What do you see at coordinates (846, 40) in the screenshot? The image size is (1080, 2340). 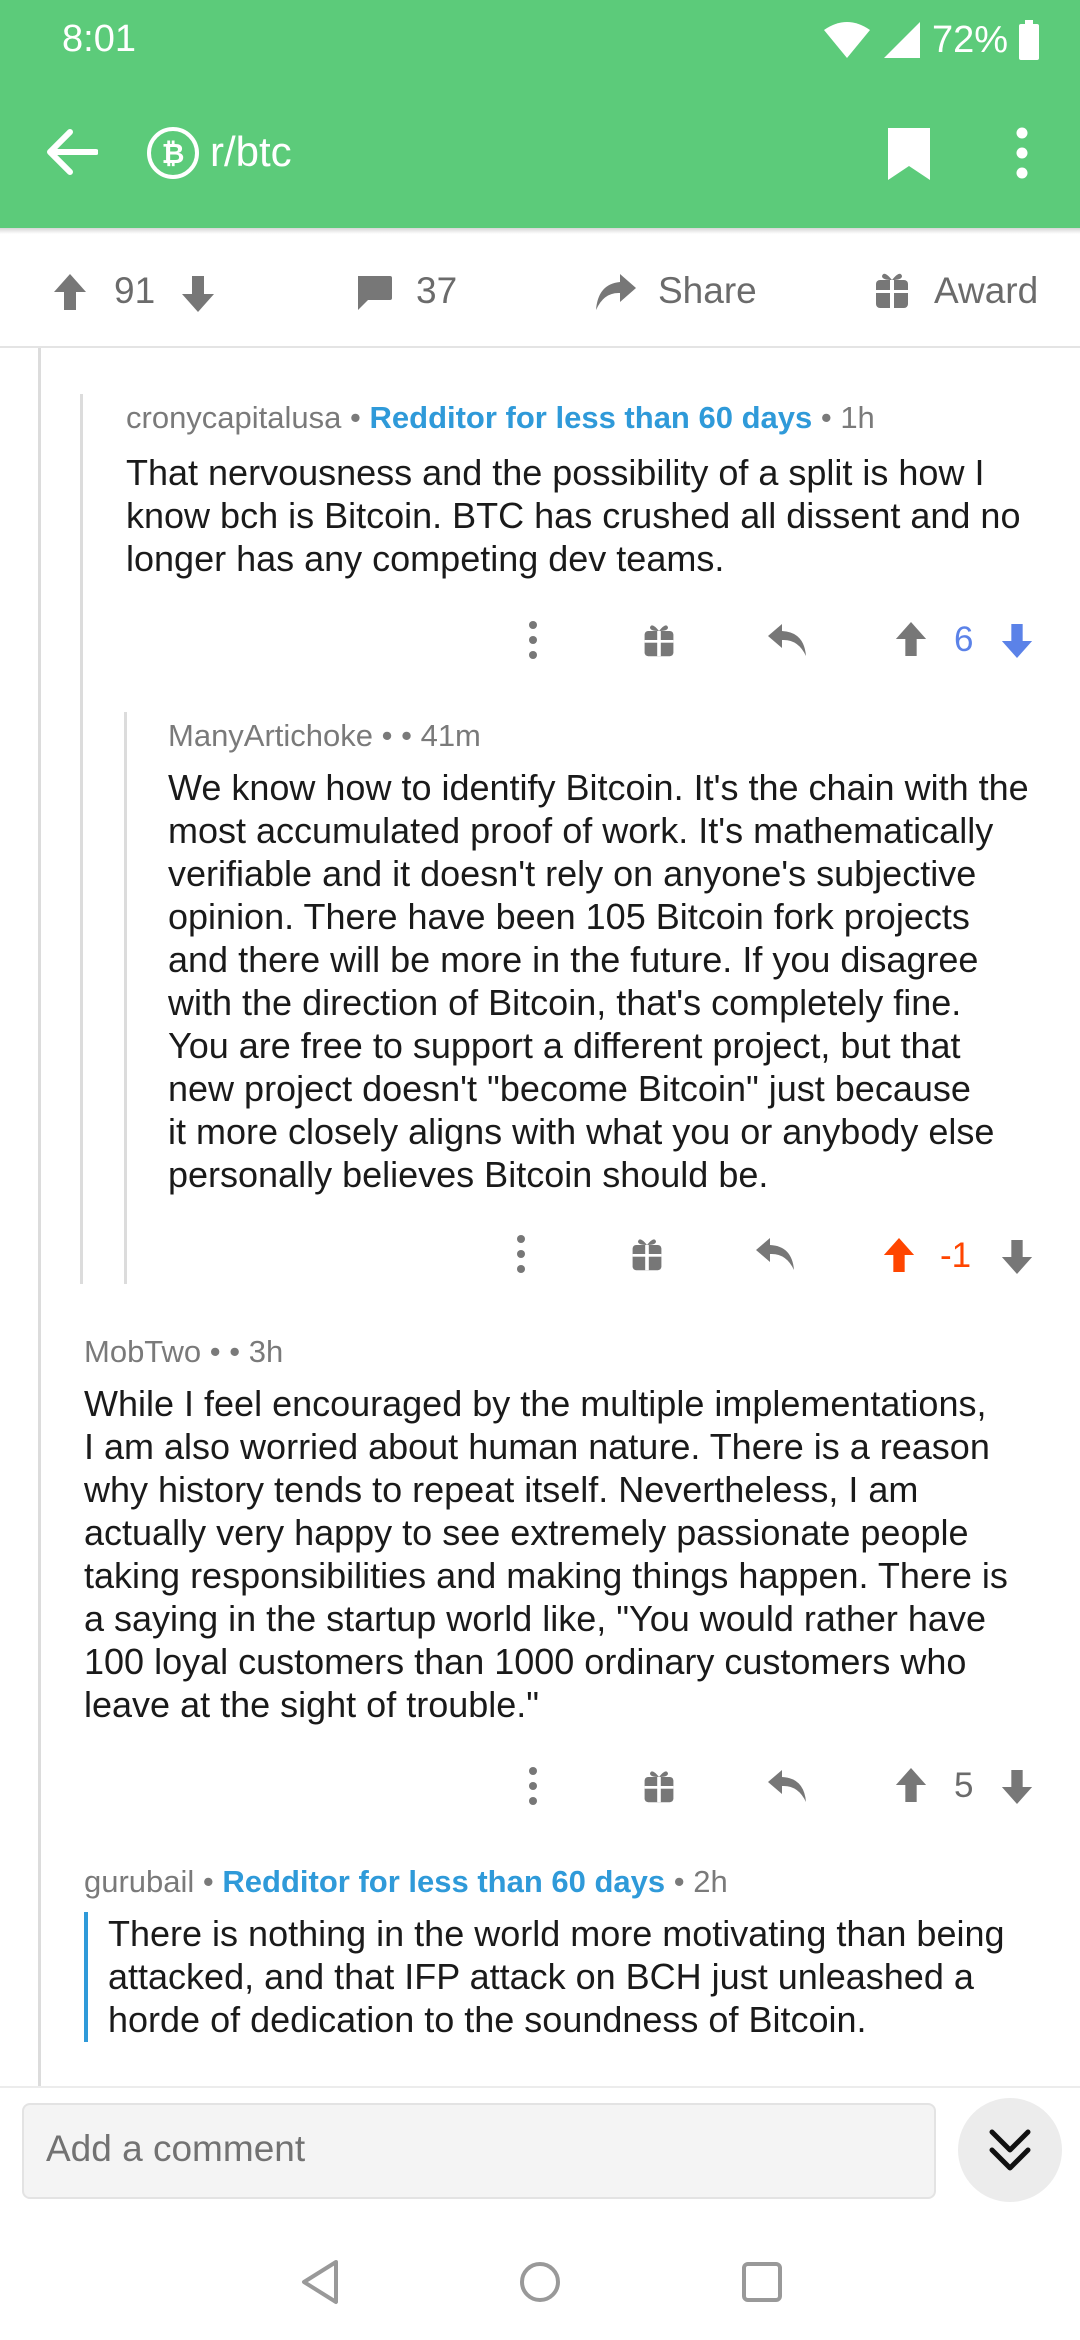 I see `wifi-icon` at bounding box center [846, 40].